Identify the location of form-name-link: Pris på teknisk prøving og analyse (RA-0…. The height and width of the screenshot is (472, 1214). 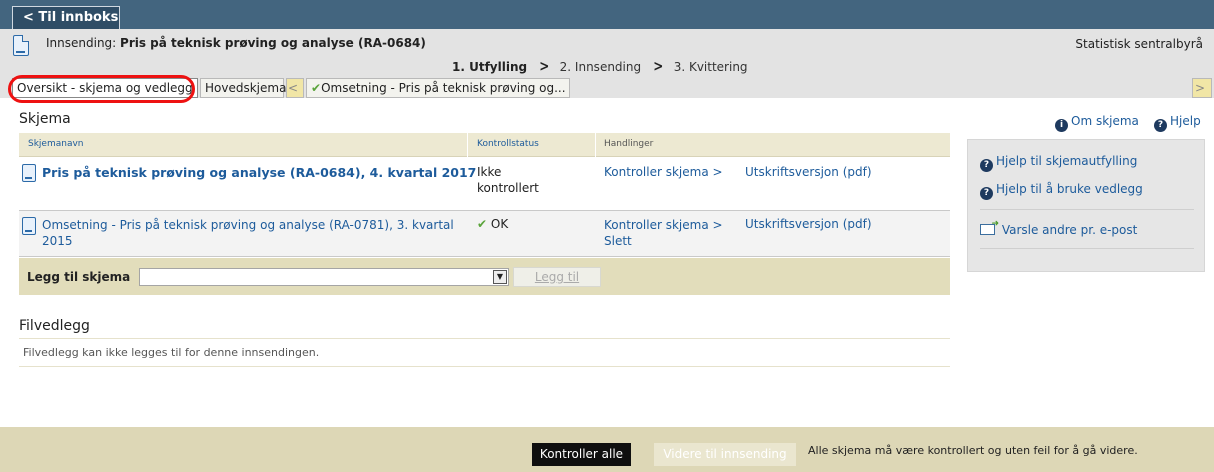
(259, 172).